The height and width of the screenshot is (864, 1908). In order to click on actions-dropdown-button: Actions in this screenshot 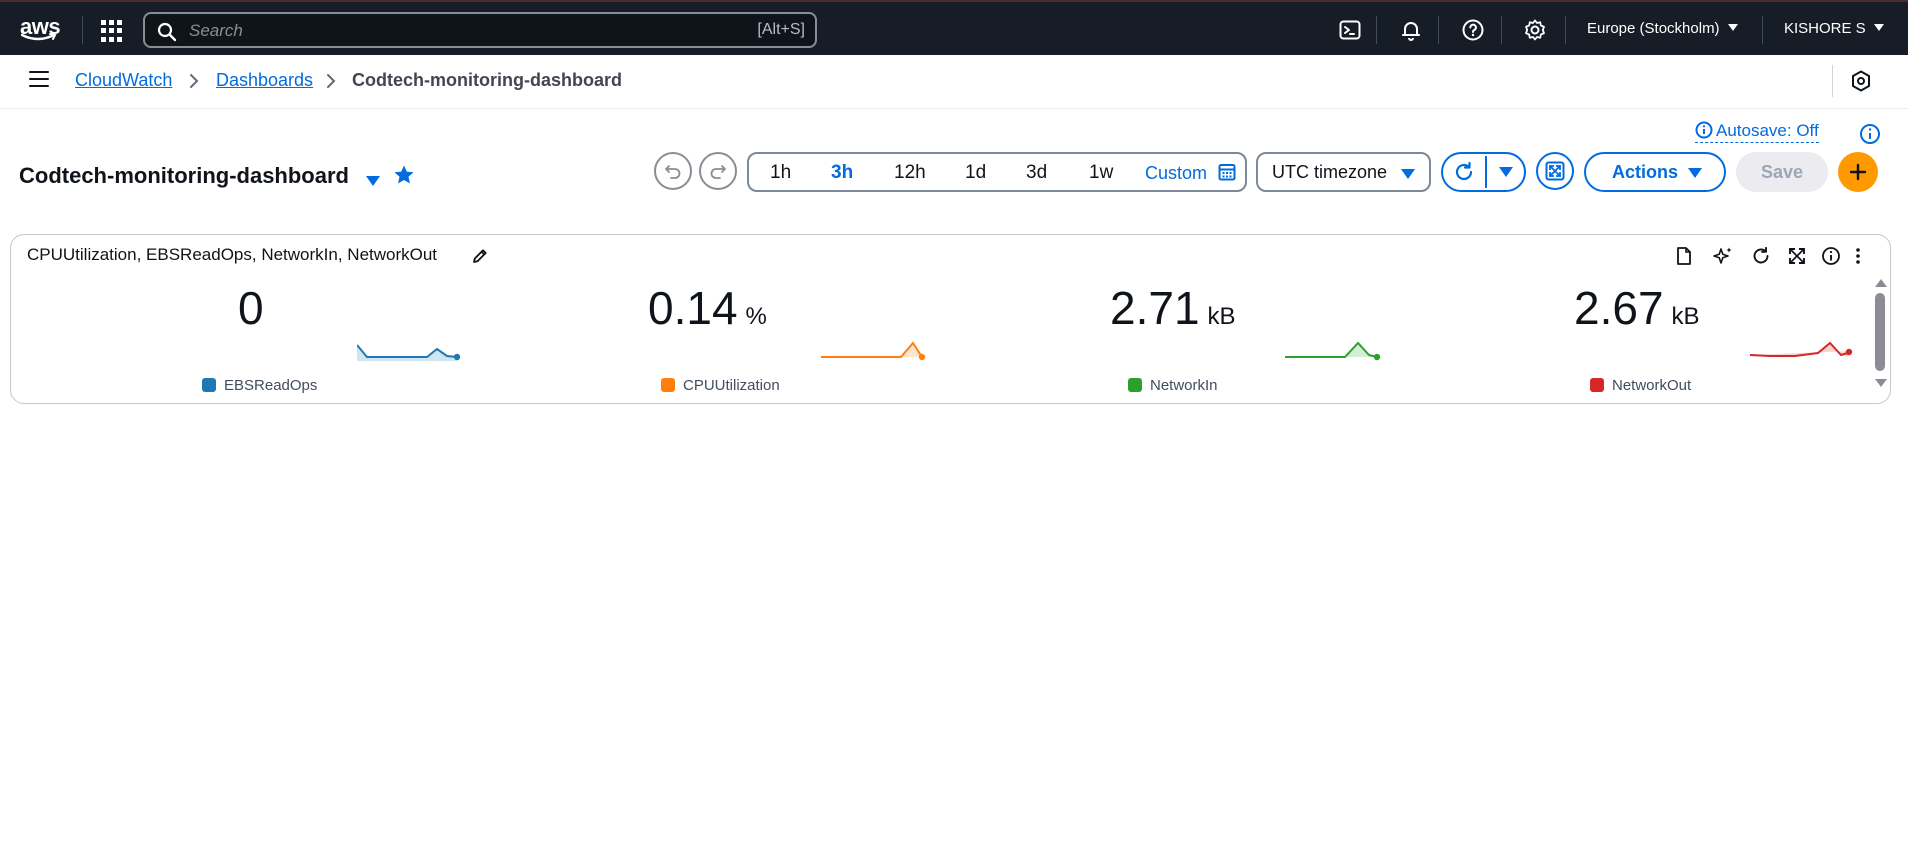, I will do `click(1655, 172)`.